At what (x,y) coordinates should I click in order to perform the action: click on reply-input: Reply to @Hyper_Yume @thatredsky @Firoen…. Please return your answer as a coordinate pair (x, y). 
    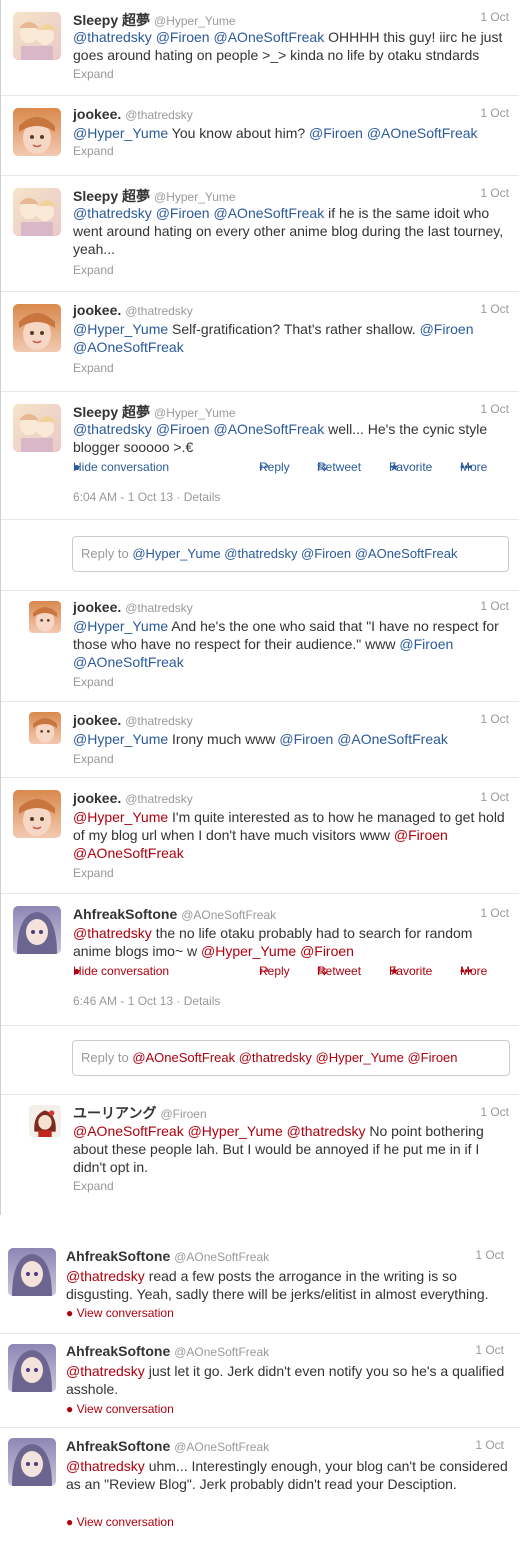
    Looking at the image, I should click on (290, 554).